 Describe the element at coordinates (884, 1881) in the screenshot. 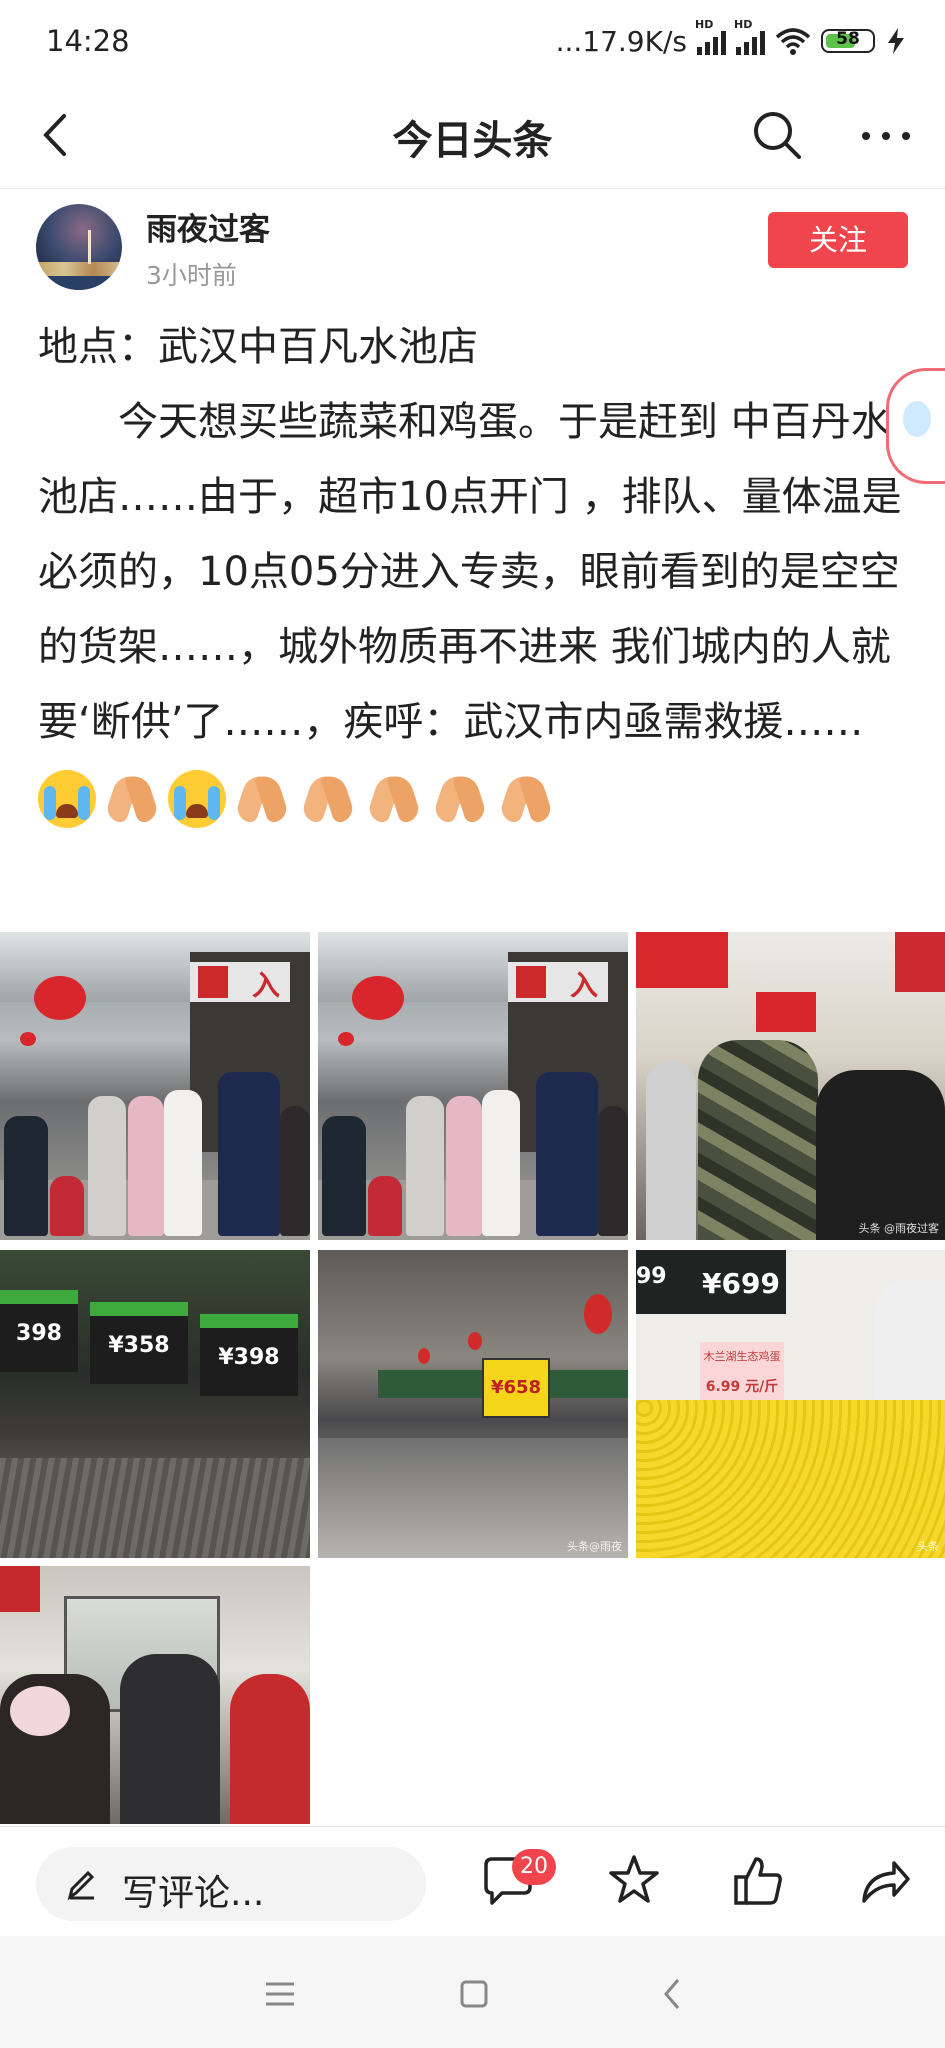

I see `share-icon` at that location.